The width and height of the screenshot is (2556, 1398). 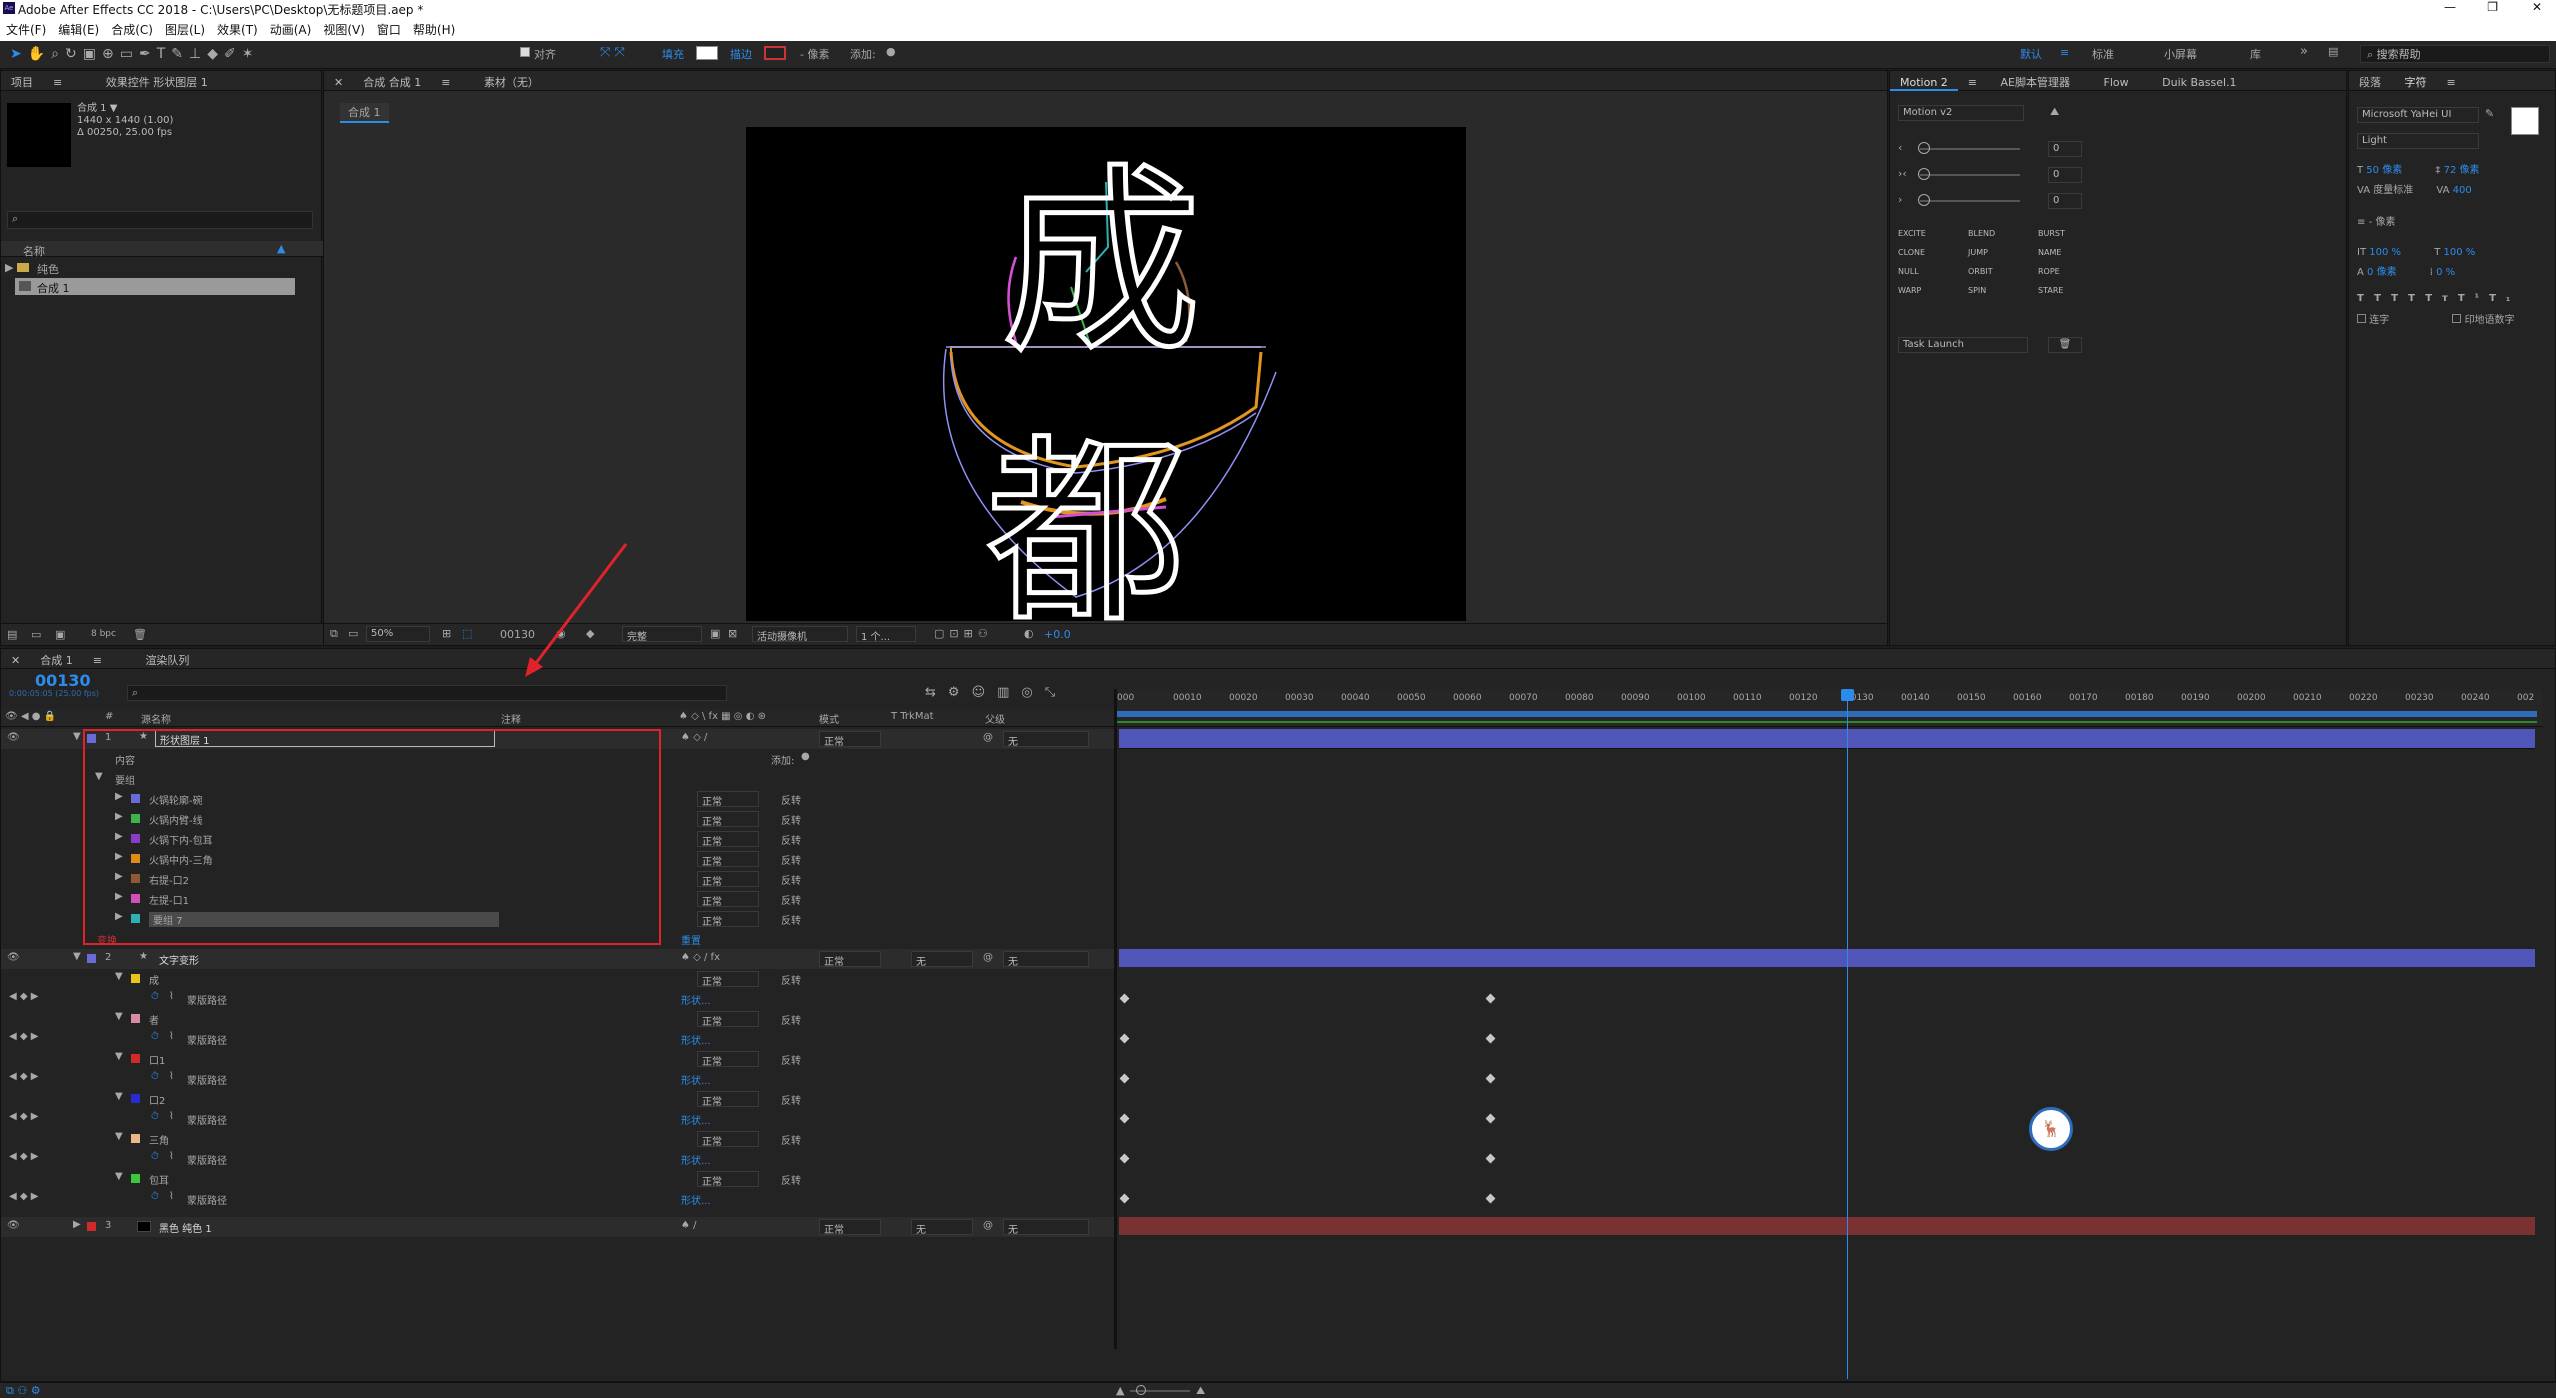 I want to click on col-mode: 模式, so click(x=829, y=718).